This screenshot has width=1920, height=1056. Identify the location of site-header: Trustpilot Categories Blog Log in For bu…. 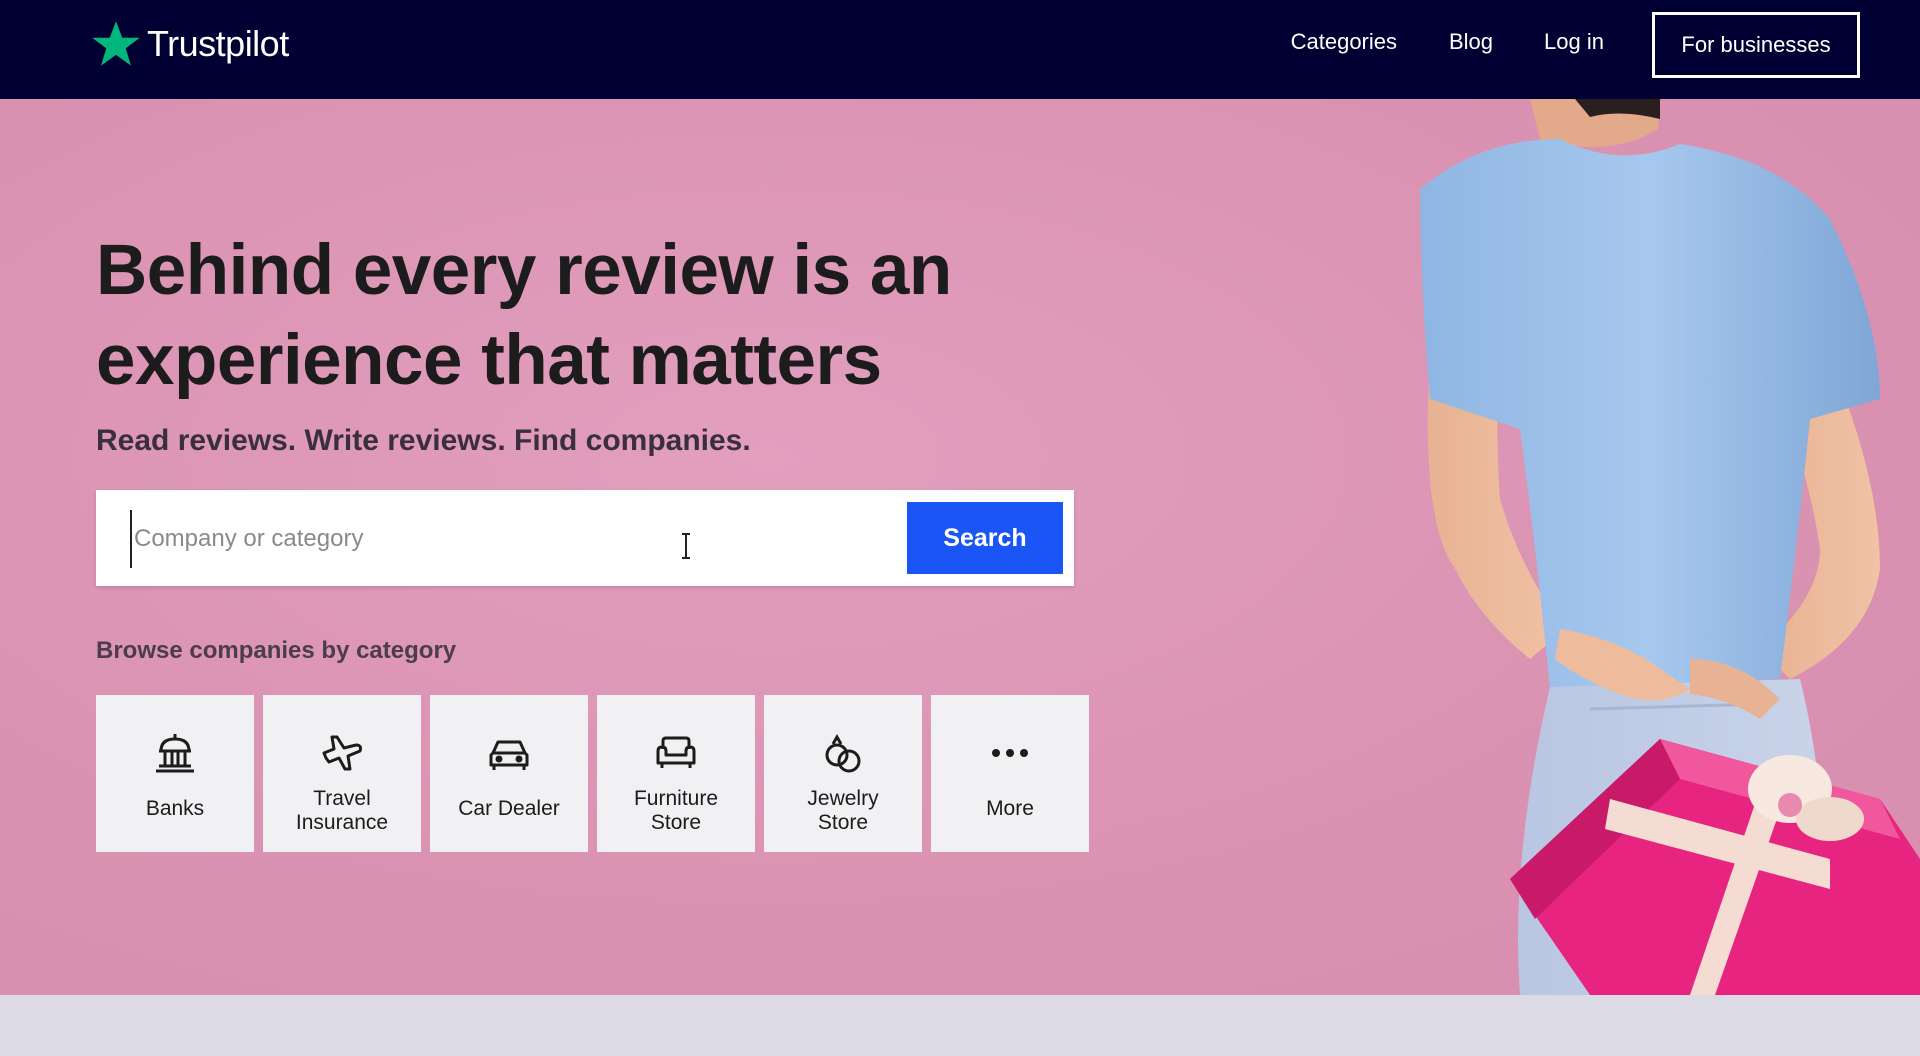
(960, 49).